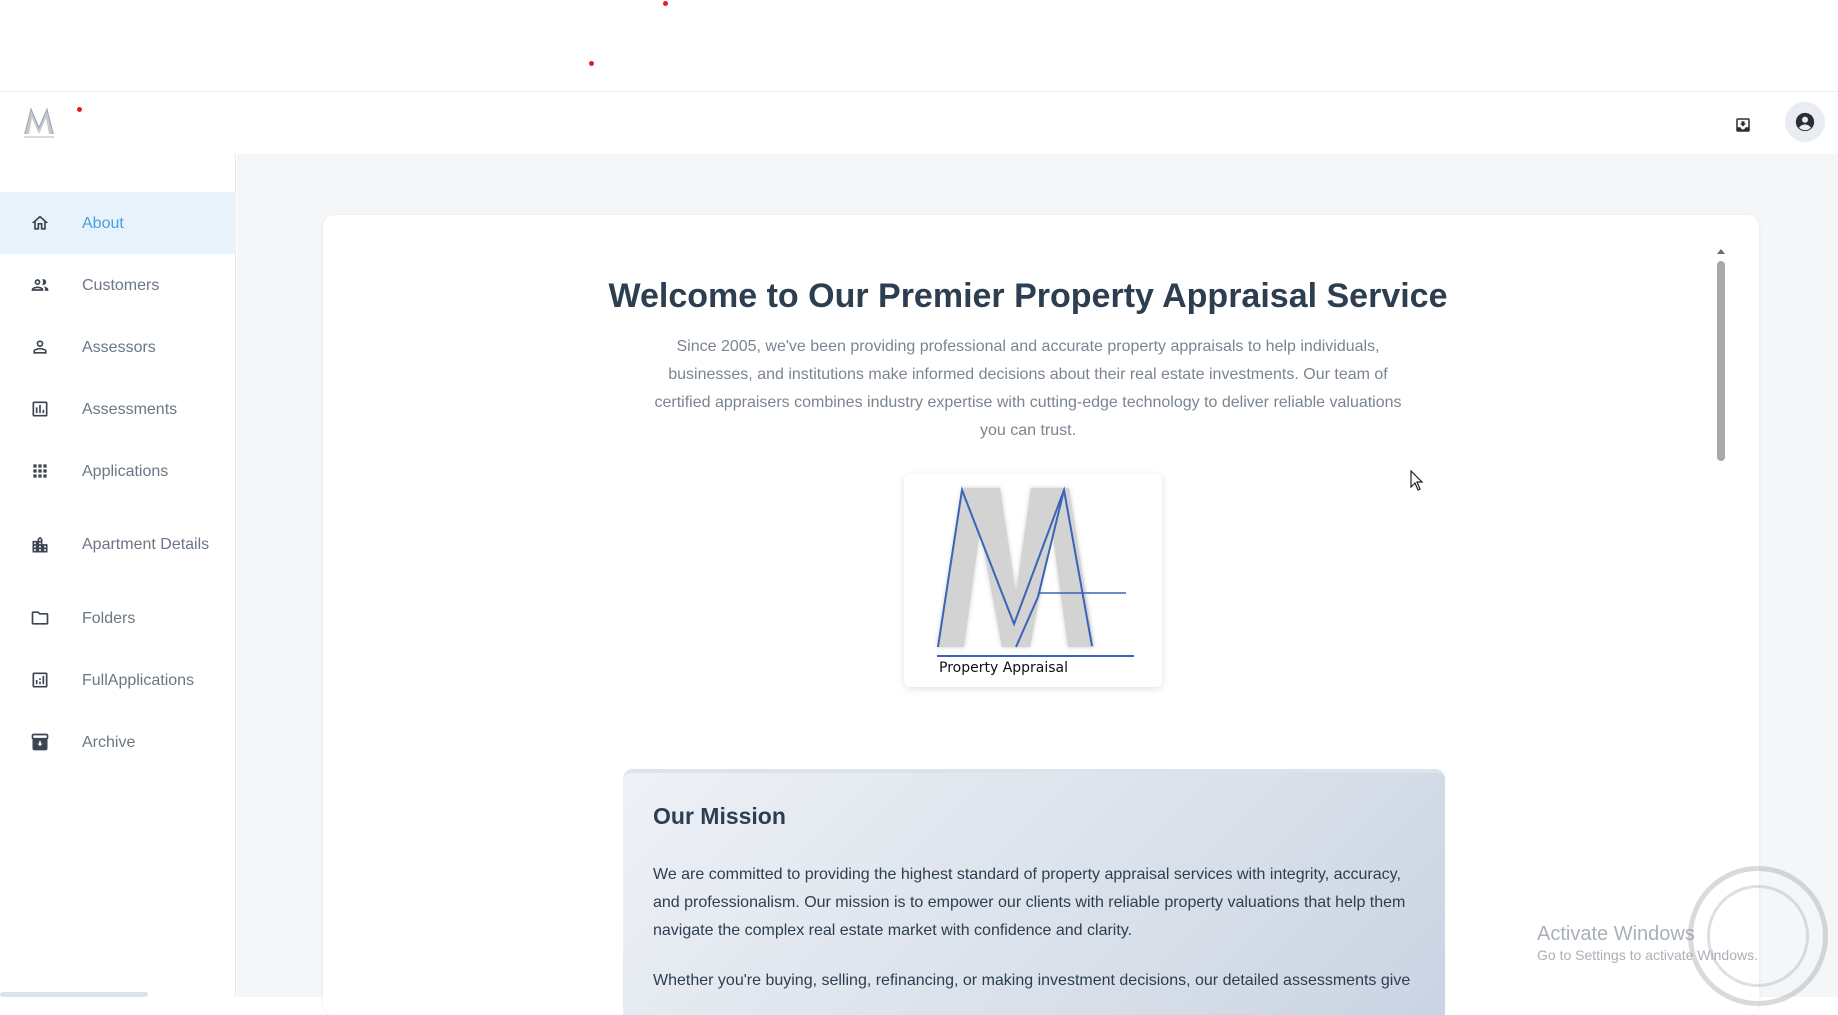 This screenshot has width=1838, height=1015. Describe the element at coordinates (146, 544) in the screenshot. I see `sidebar-item-label: Apartment Details` at that location.